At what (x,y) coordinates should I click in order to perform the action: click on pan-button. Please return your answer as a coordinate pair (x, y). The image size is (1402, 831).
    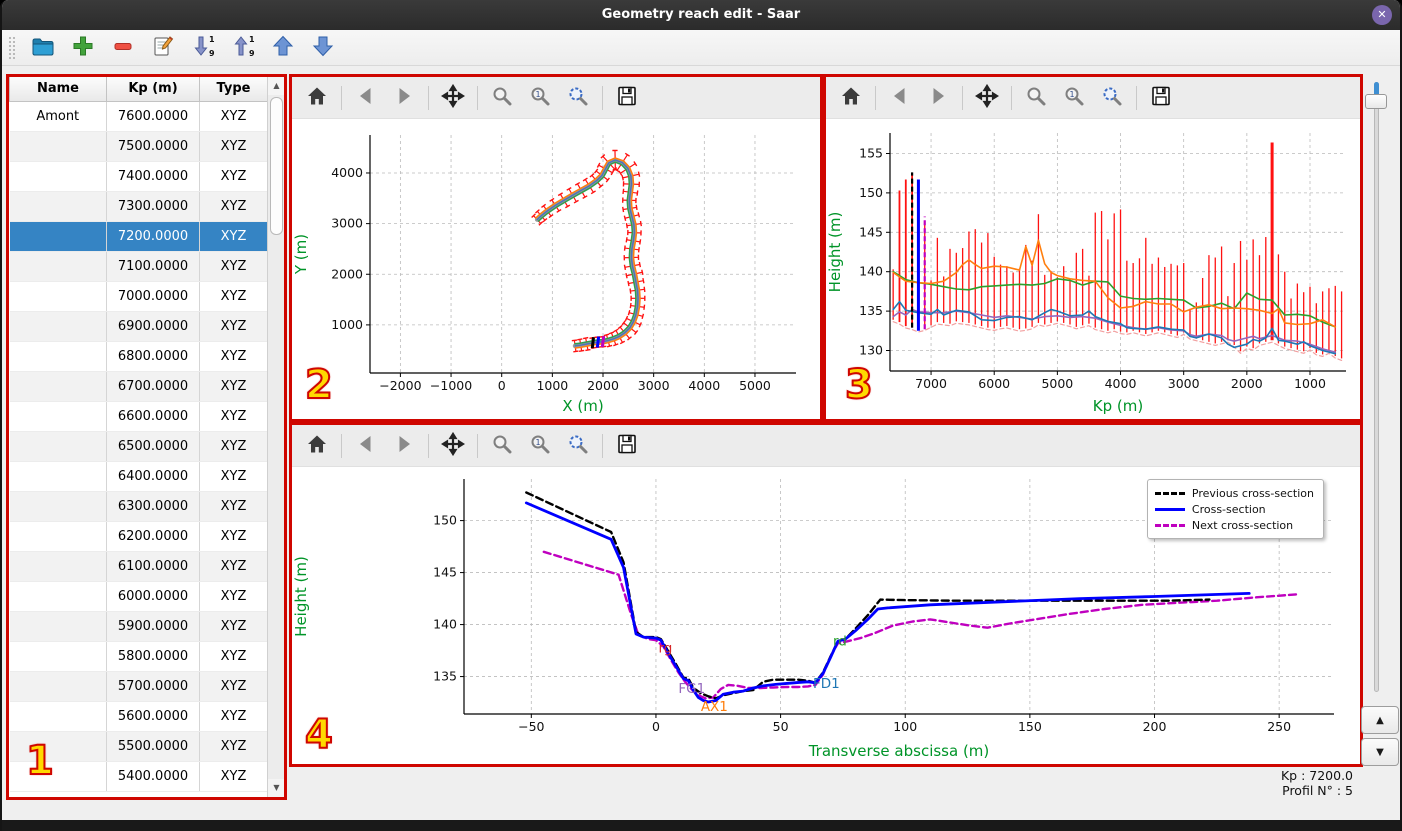
    Looking at the image, I should click on (453, 98).